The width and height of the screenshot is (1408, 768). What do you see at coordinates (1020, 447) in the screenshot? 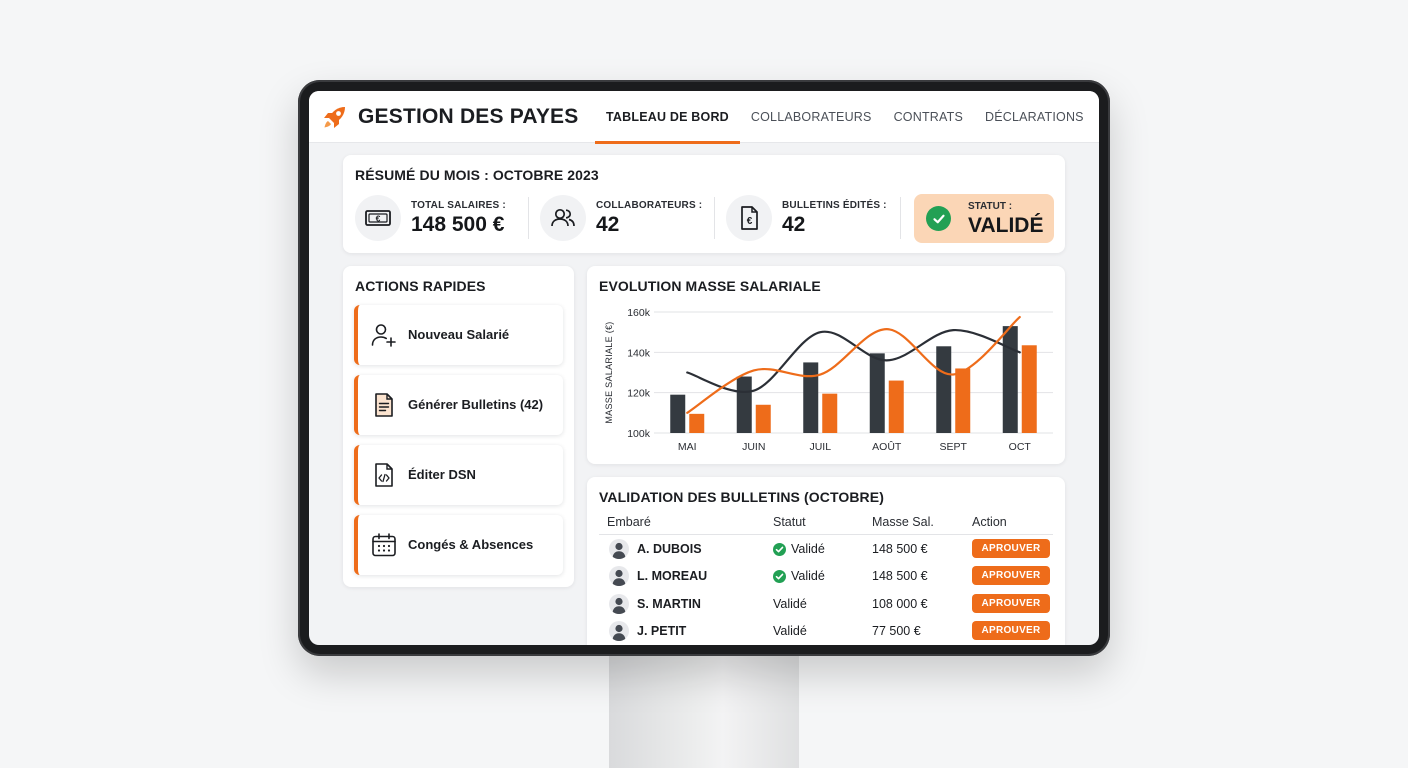
I see `x-tick-label: OCT` at bounding box center [1020, 447].